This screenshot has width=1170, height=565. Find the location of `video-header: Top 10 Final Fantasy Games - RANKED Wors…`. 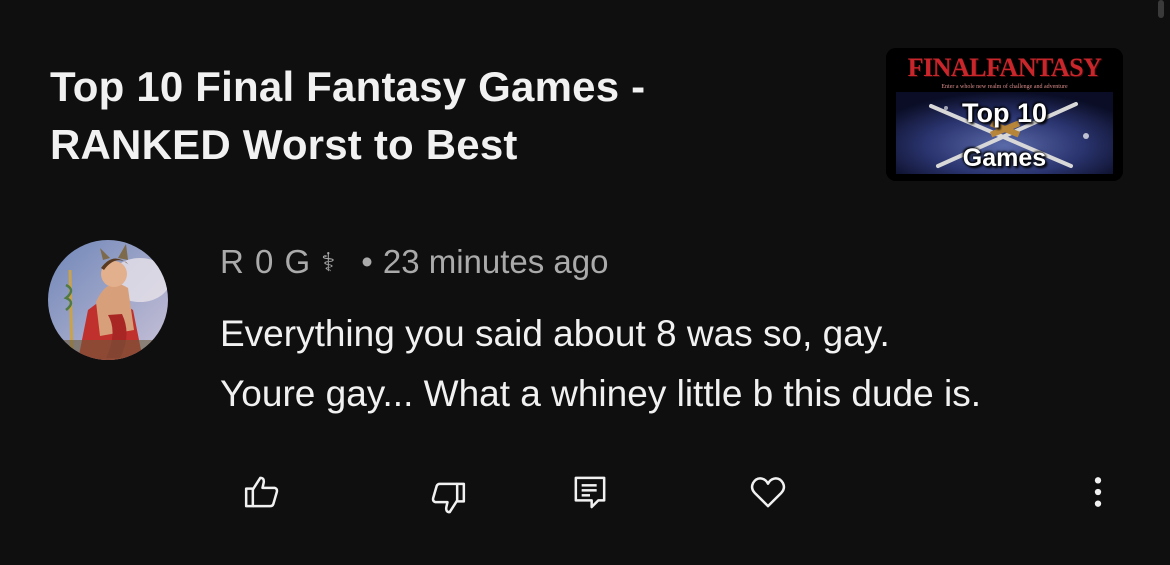

video-header: Top 10 Final Fantasy Games - RANKED Wors… is located at coordinates (450, 116).